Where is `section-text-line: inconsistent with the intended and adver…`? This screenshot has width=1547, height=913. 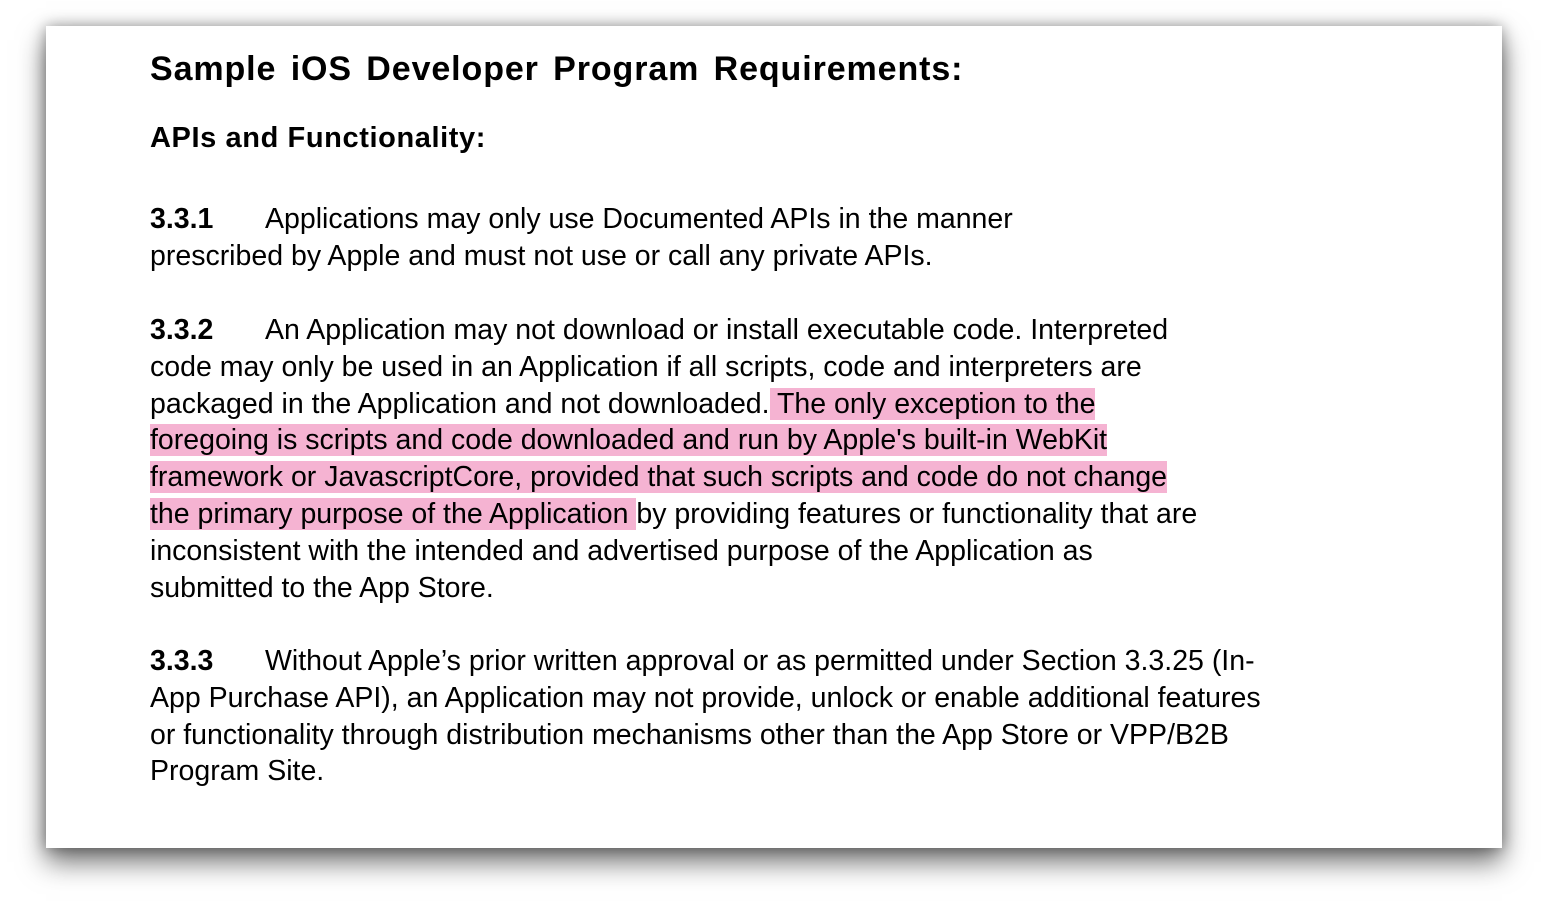
section-text-line: inconsistent with the intended and adver… is located at coordinates (621, 550).